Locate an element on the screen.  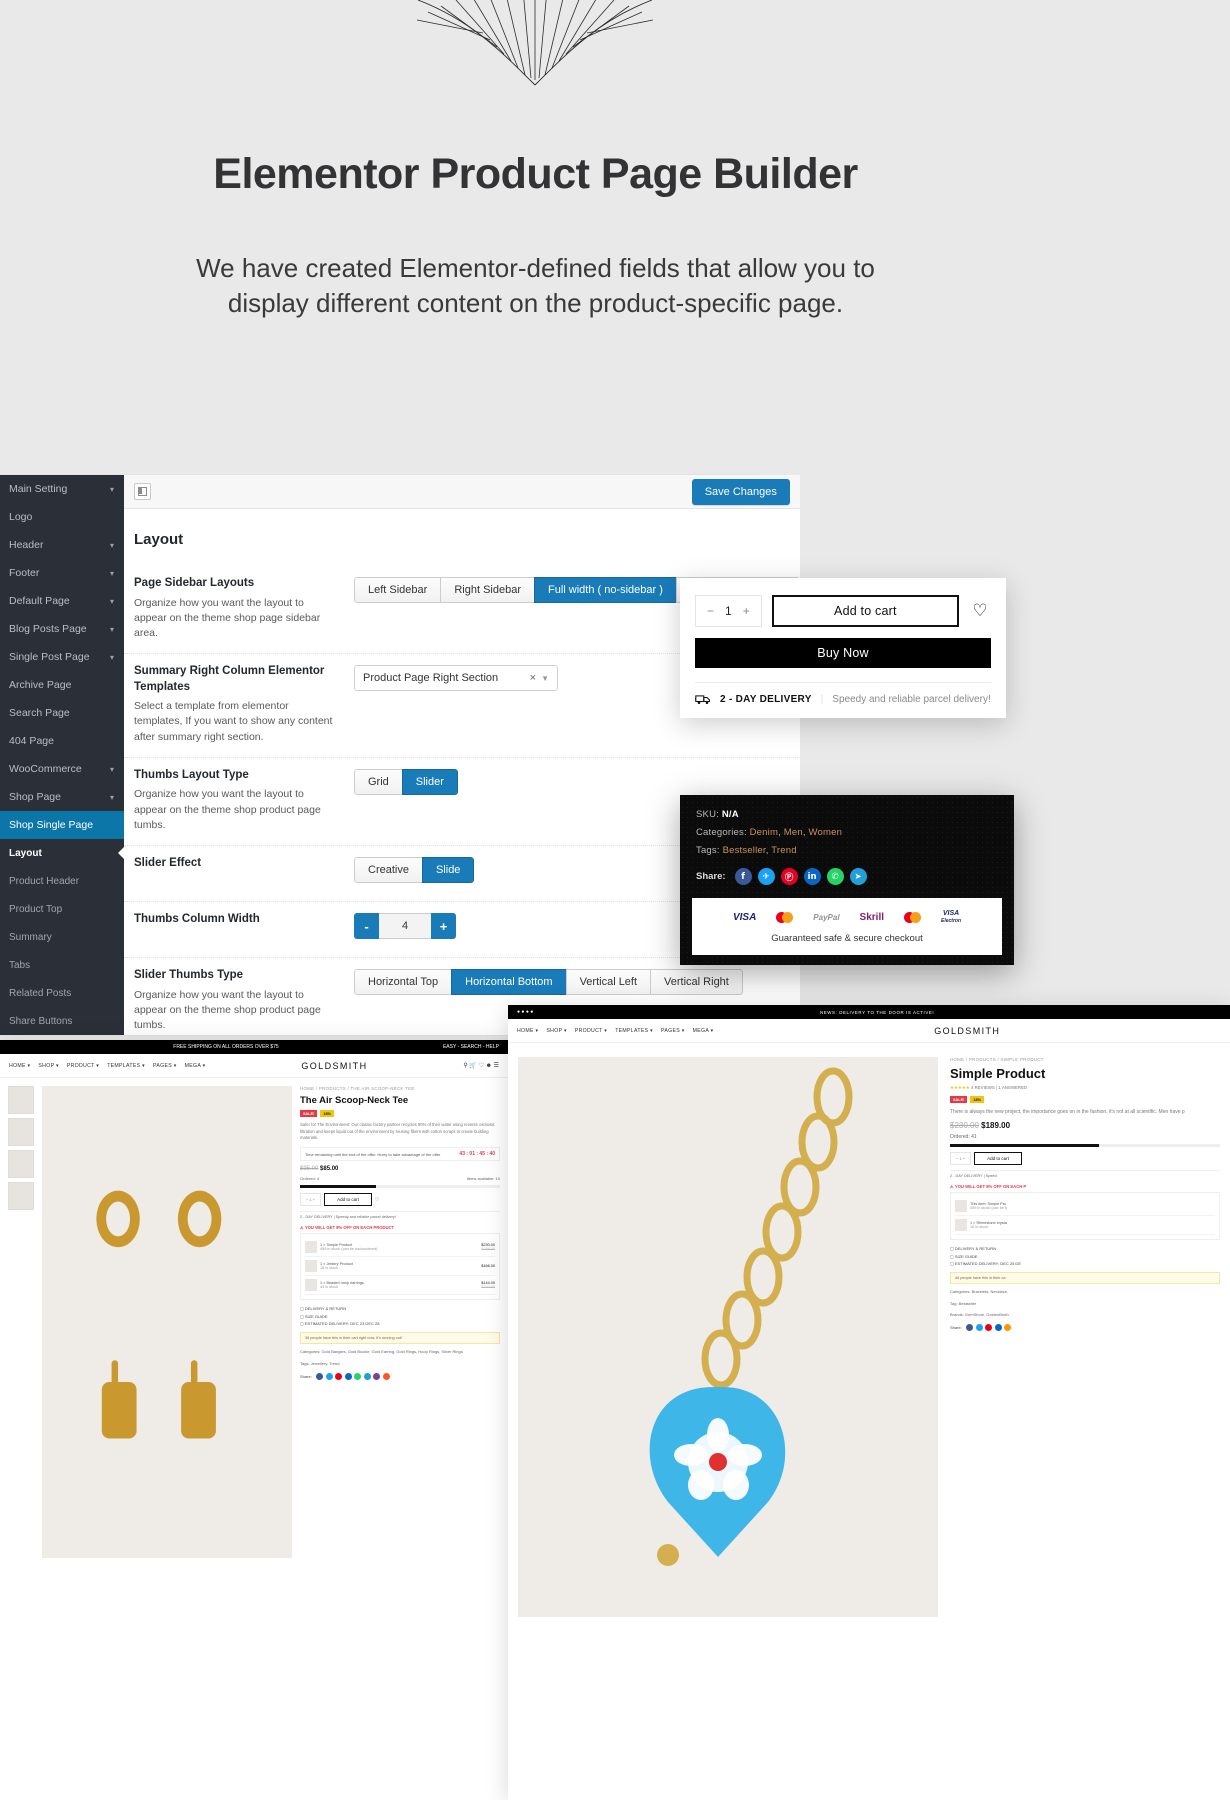
option-vertical-left: Vertical Left is located at coordinates (608, 982).